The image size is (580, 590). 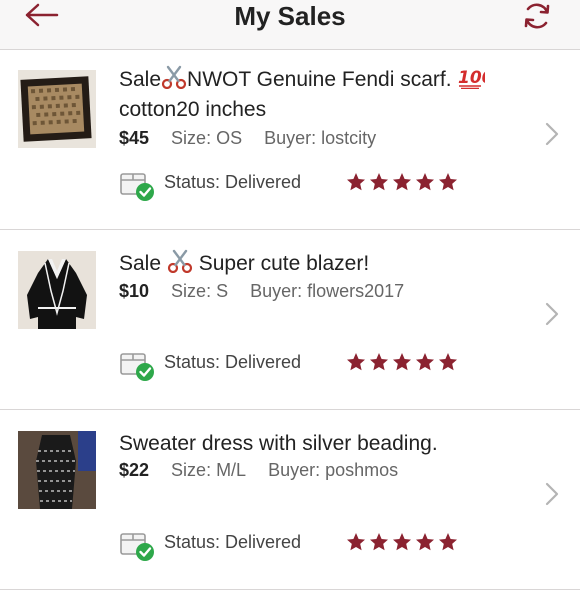 I want to click on sale-meta: $45 Size: OS Buyer: lostcity, so click(x=247, y=138).